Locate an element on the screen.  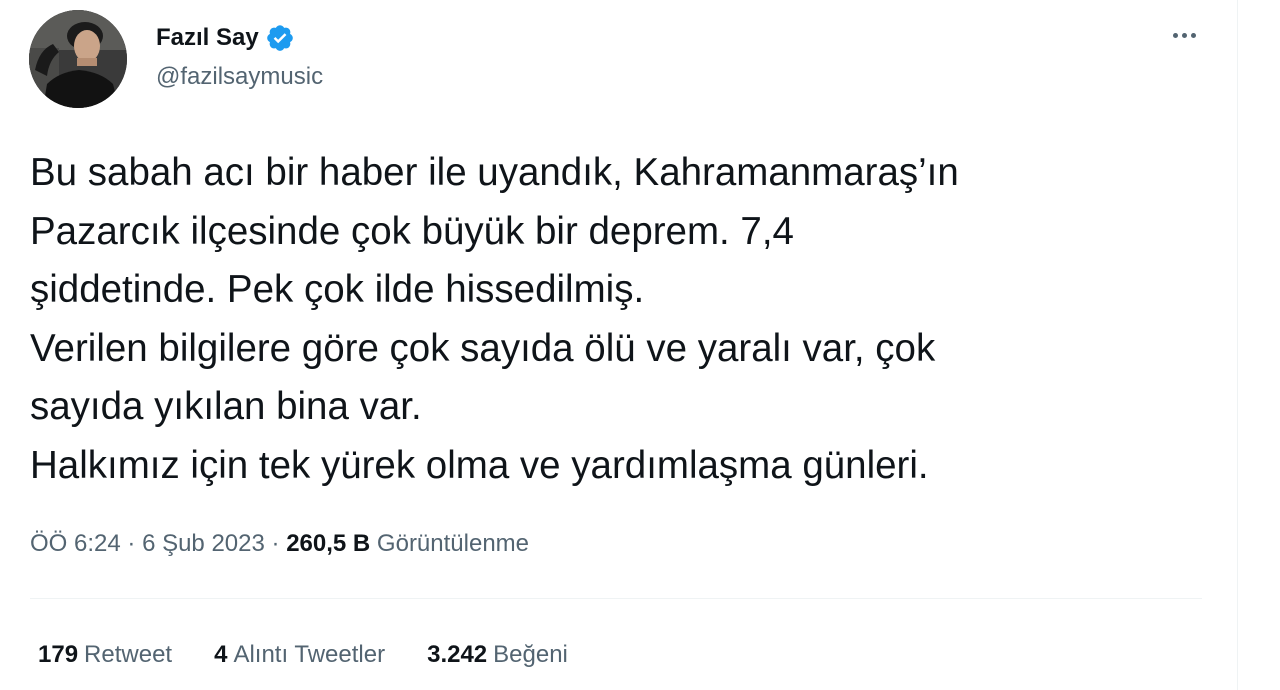
column-border is located at coordinates (1237, 345).